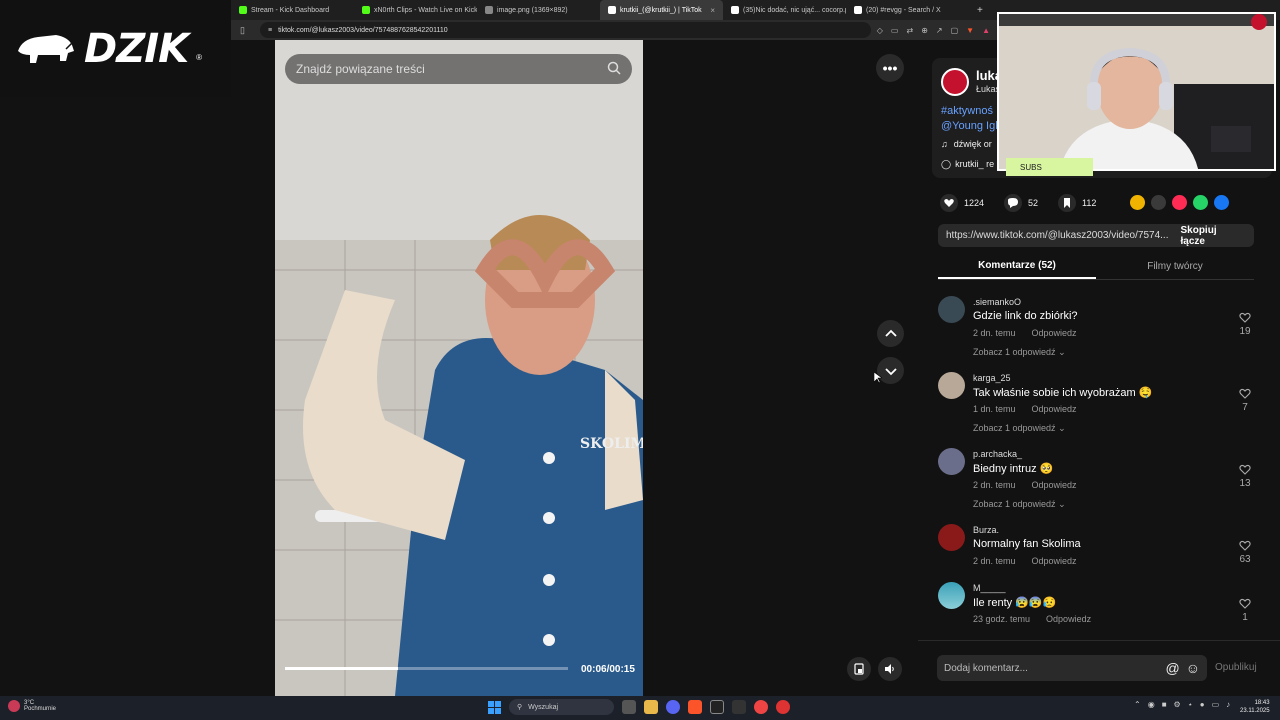 Image resolution: width=1280 pixels, height=720 pixels. What do you see at coordinates (1013, 469) in the screenshot?
I see `comment-text: Biedny intruz 🥺` at bounding box center [1013, 469].